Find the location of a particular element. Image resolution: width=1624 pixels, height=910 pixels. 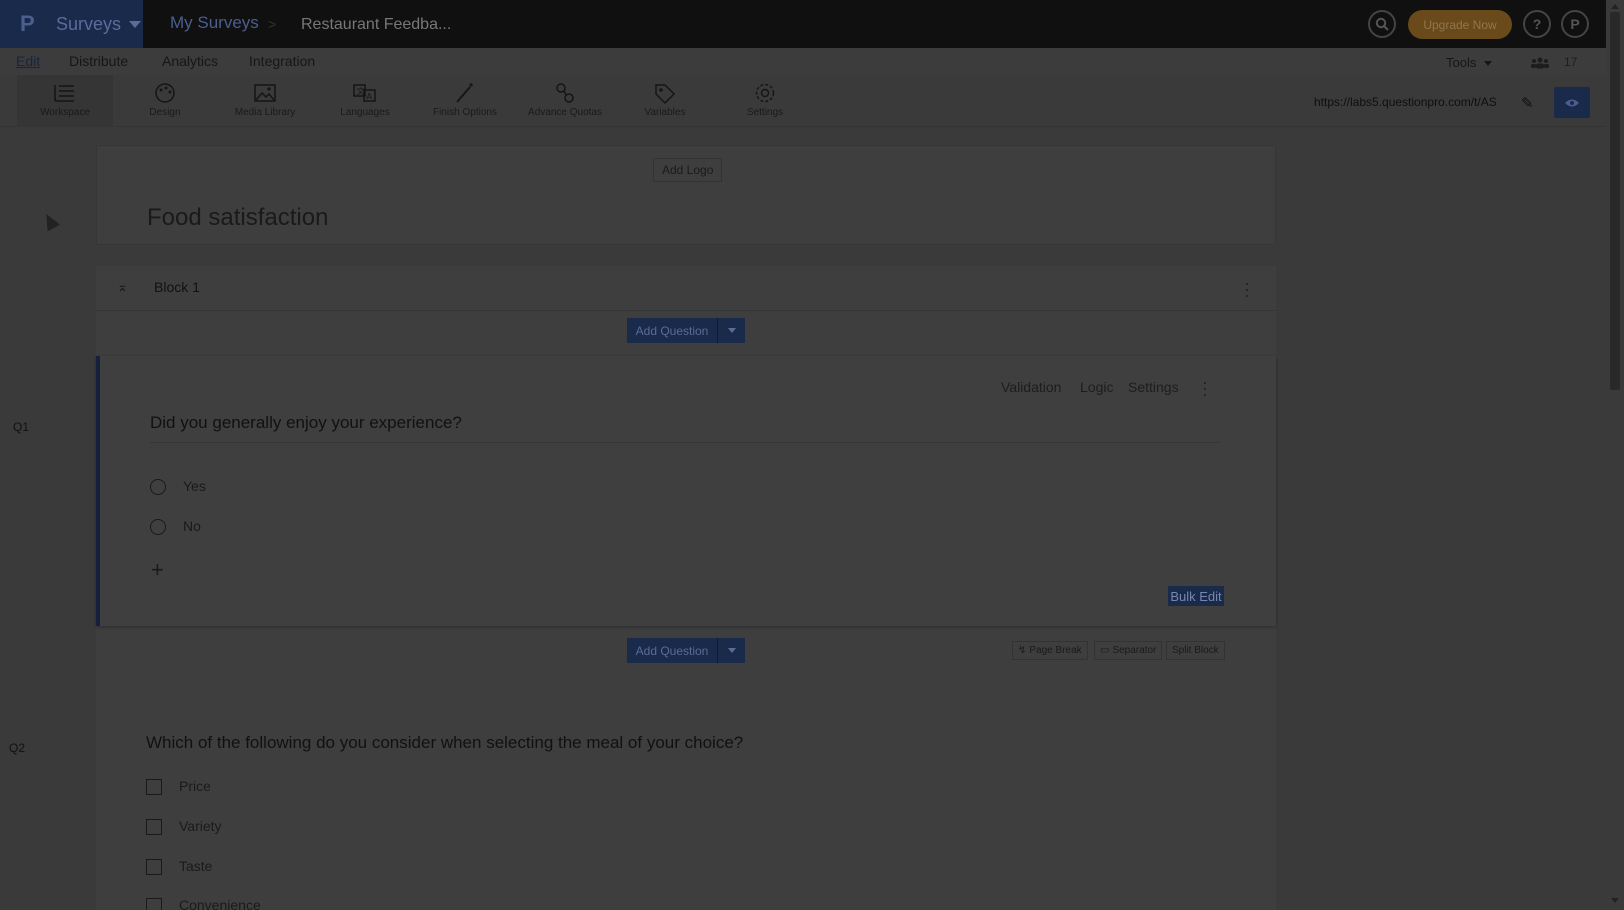

scrollbar-thumb is located at coordinates (1615, 201).